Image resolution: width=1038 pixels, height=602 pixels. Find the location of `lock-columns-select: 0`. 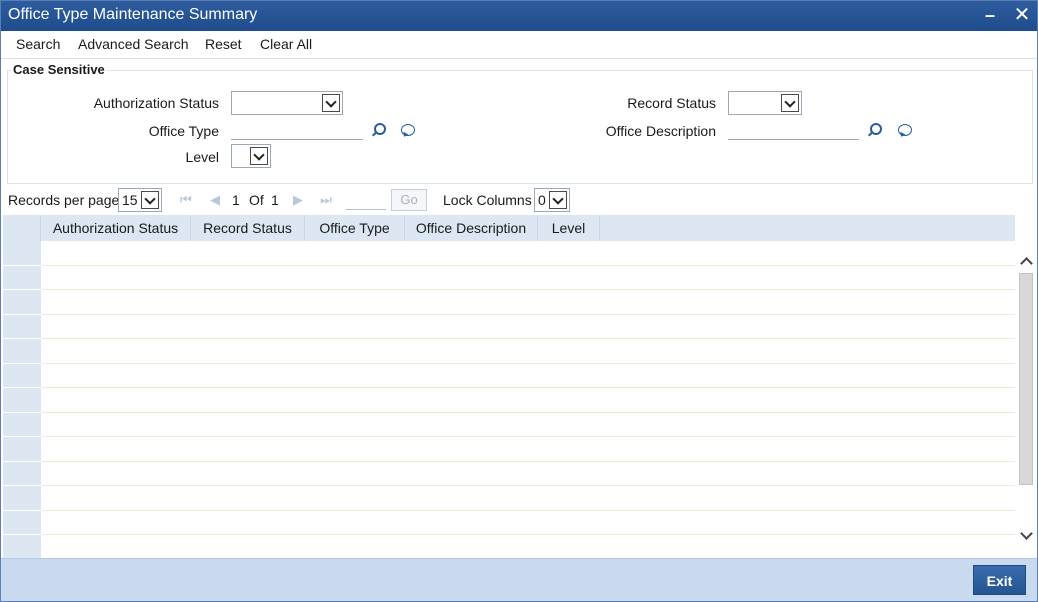

lock-columns-select: 0 is located at coordinates (552, 200).